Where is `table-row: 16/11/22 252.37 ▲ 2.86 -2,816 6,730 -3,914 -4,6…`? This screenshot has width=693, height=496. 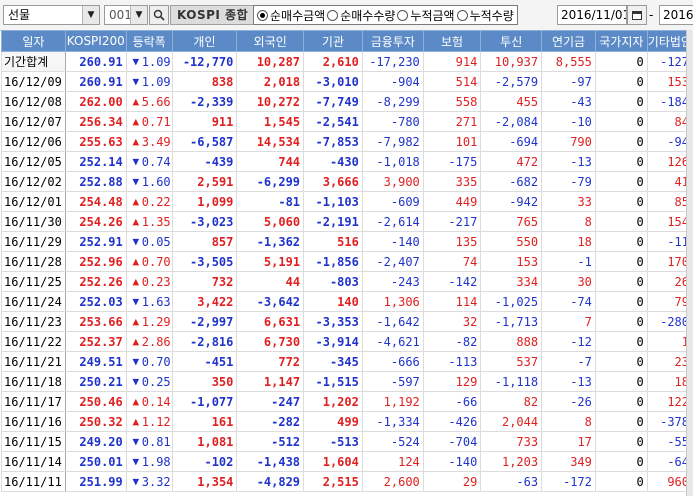 table-row: 16/11/22 252.37 ▲ 2.86 -2,816 6,730 -3,914 -4,6… is located at coordinates (347, 341).